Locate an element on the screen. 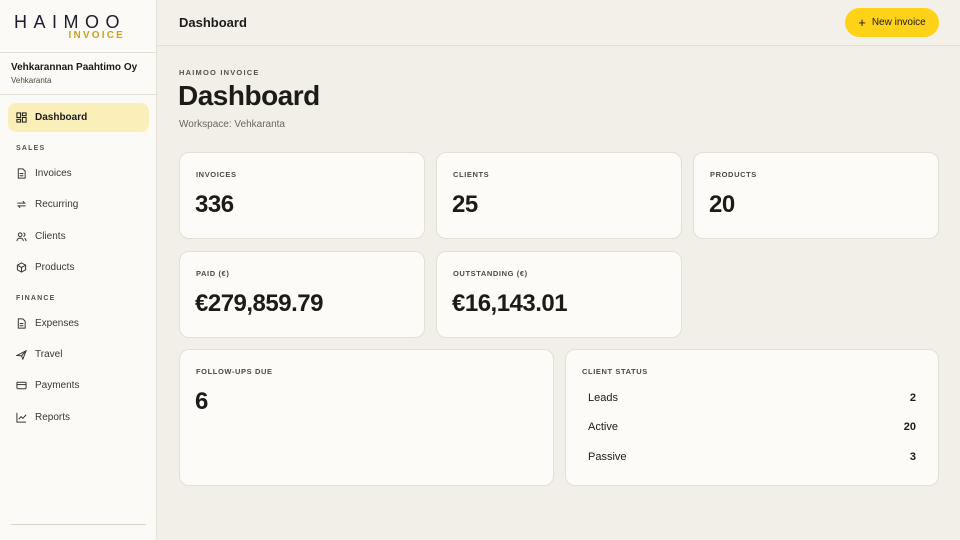  sidebar-item-expenses: Expenses is located at coordinates (78, 323).